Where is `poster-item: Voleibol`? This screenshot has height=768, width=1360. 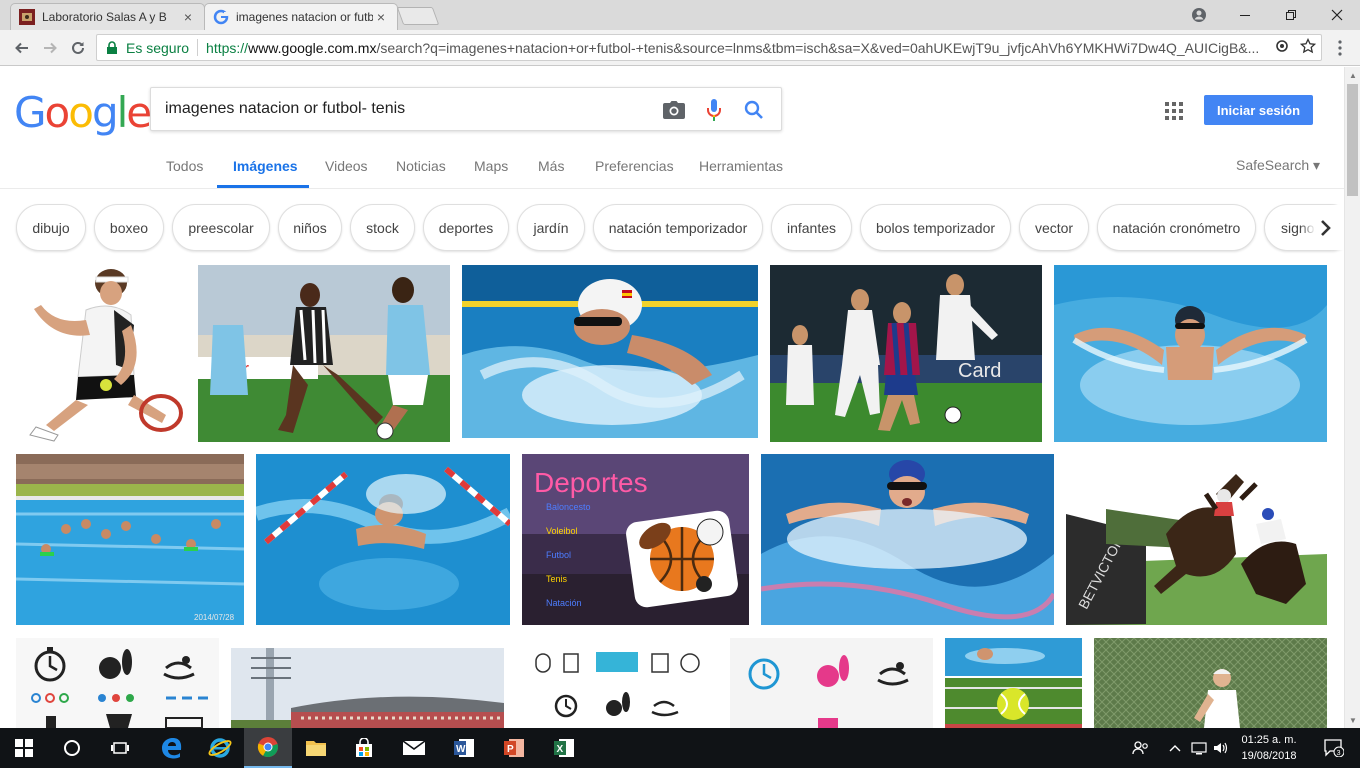 poster-item: Voleibol is located at coordinates (562, 531).